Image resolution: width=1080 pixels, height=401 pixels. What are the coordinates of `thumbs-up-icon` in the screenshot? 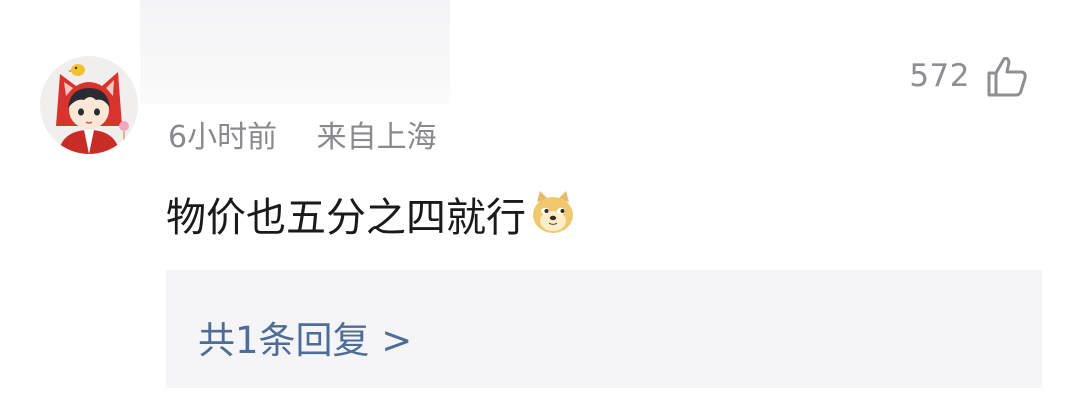 It's located at (1007, 77).